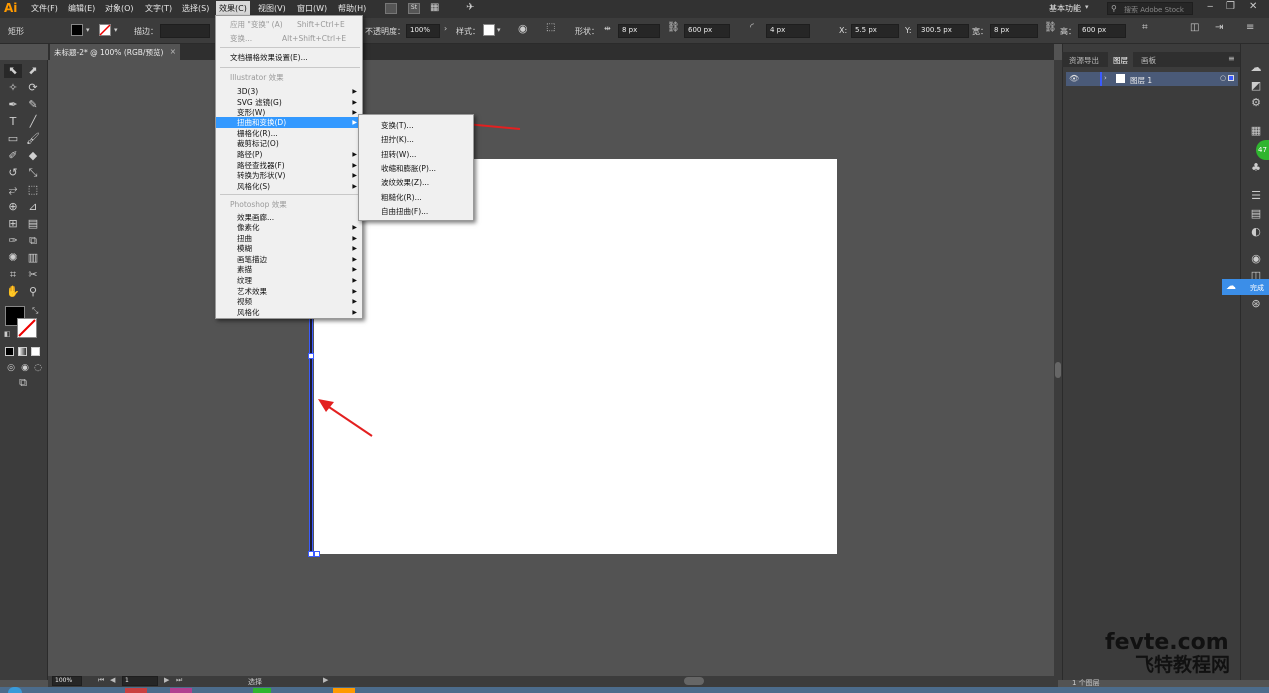 The height and width of the screenshot is (693, 1269). I want to click on menu-item-convert-to-shape: 转换为形状(V) ▶, so click(289, 175).